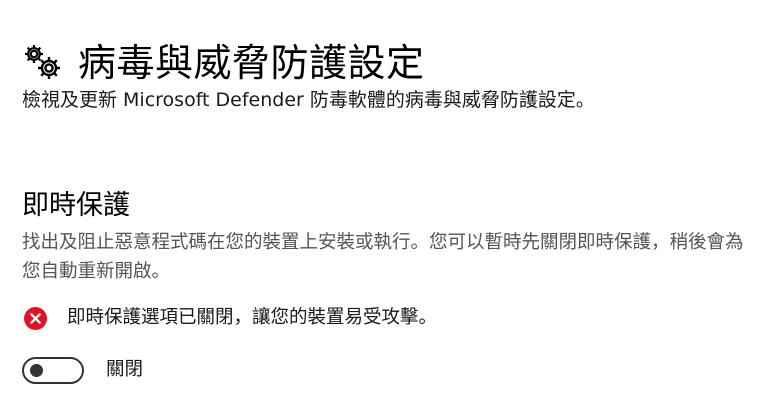 The height and width of the screenshot is (406, 765). I want to click on realtime-protection-toggle: 關閉, so click(82, 370).